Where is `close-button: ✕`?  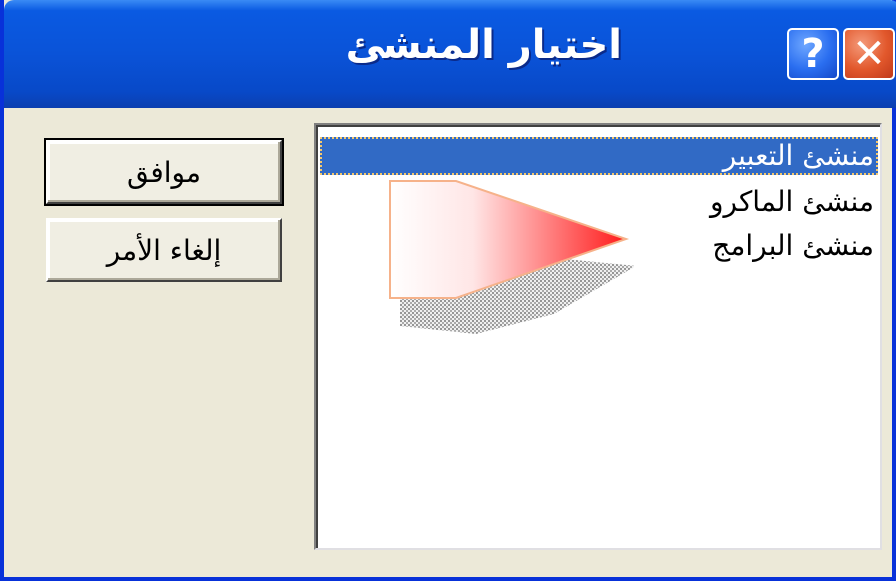 close-button: ✕ is located at coordinates (869, 54).